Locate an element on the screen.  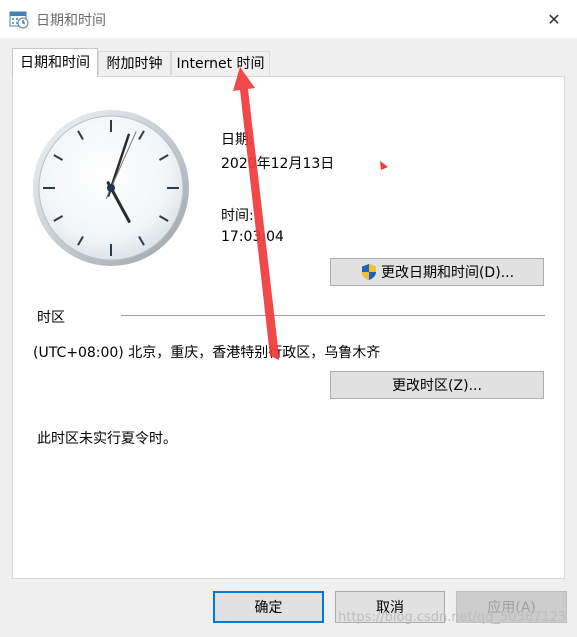
clock-center-pin is located at coordinates (111, 188).